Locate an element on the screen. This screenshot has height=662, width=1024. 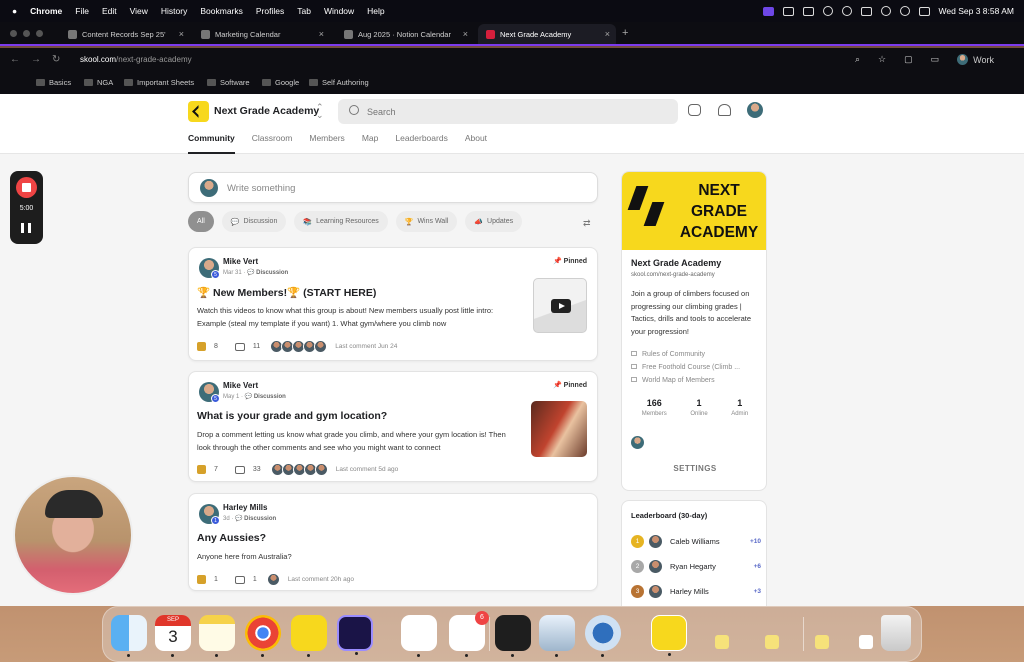
leaderboard-row: 1 Caleb Williams +10 is located at coordinates (696, 541).